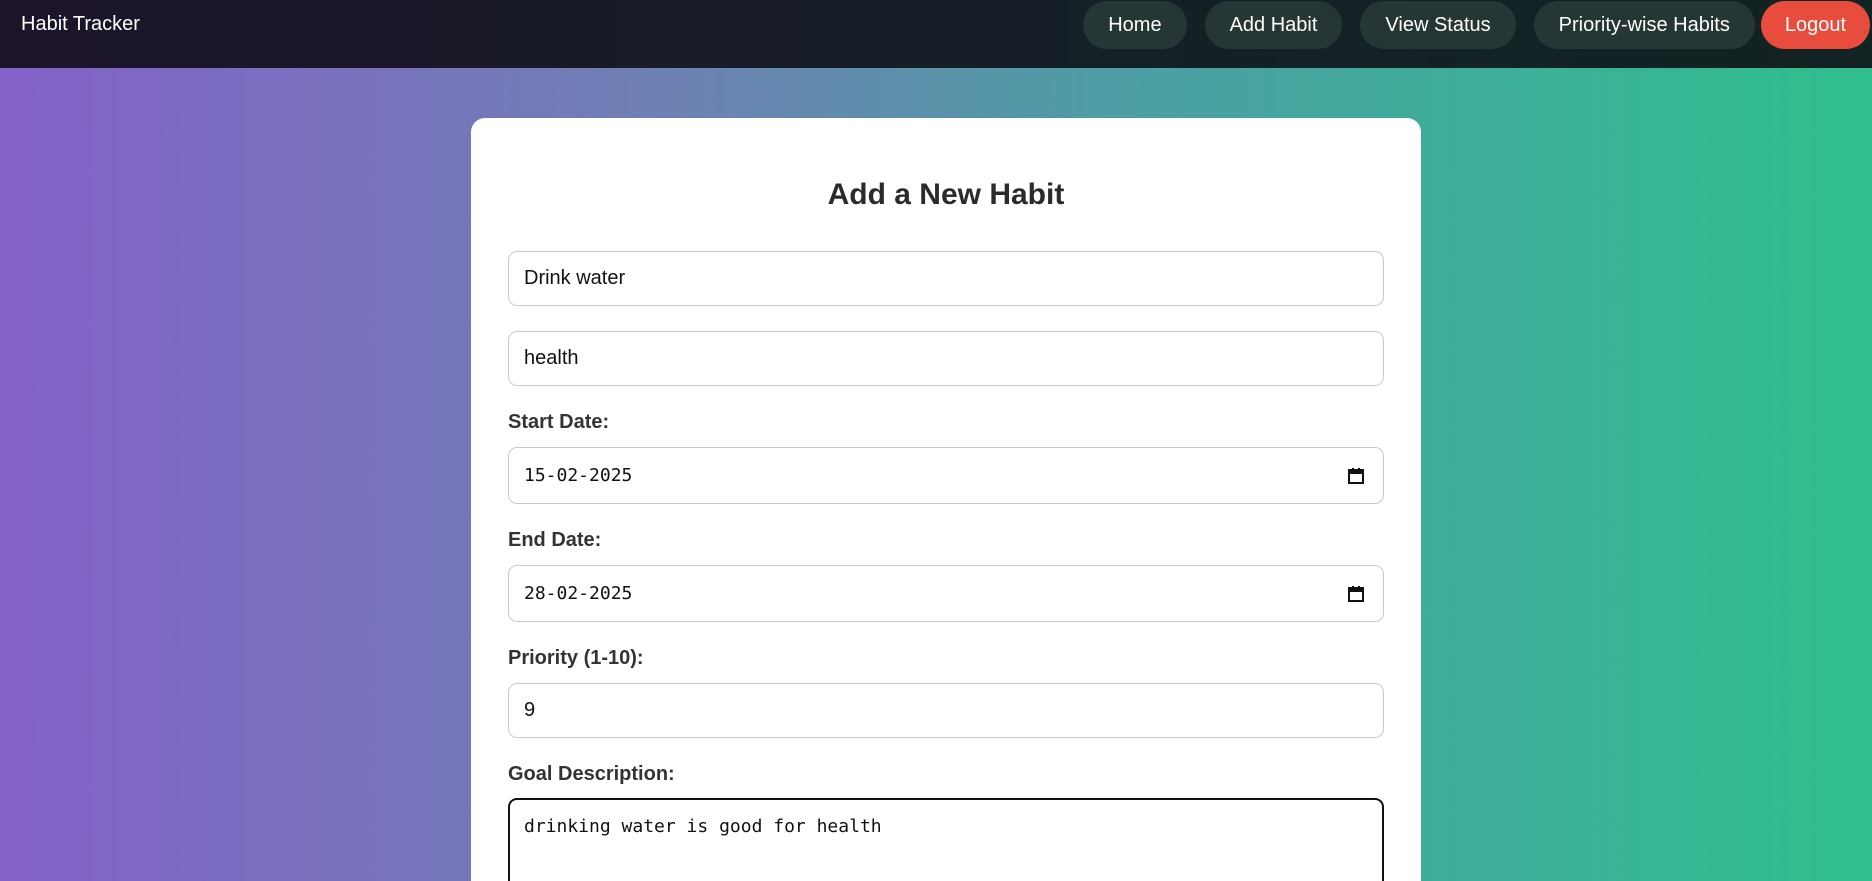 The height and width of the screenshot is (881, 1872). What do you see at coordinates (578, 475) in the screenshot?
I see `start-date-value: 15-02-2025` at bounding box center [578, 475].